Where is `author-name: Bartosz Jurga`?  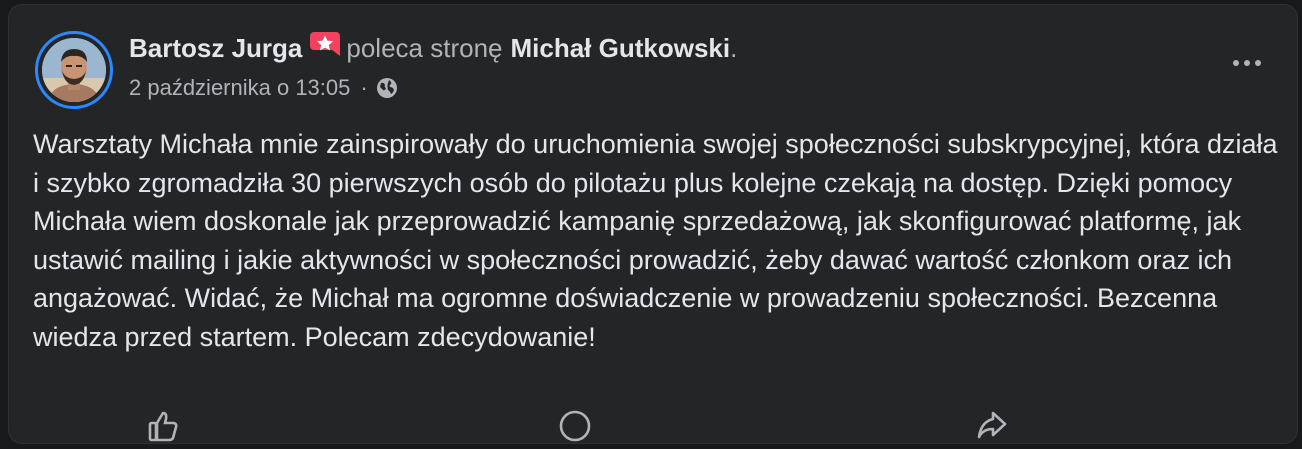 author-name: Bartosz Jurga is located at coordinates (215, 48).